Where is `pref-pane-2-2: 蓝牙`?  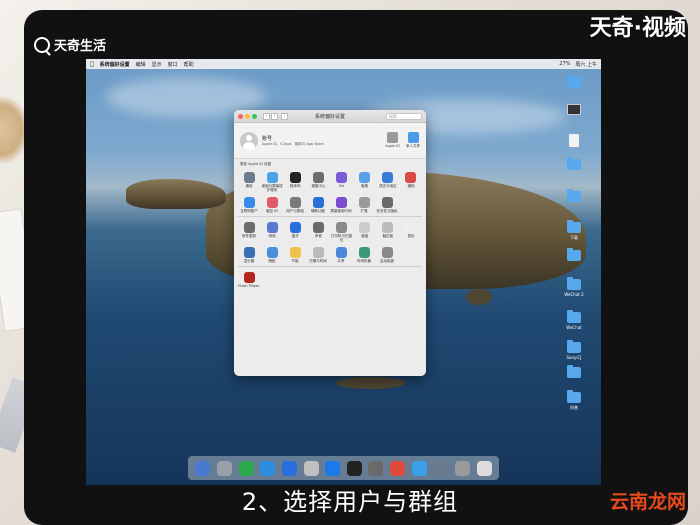
pref-pane-2-2: 蓝牙 is located at coordinates (295, 231).